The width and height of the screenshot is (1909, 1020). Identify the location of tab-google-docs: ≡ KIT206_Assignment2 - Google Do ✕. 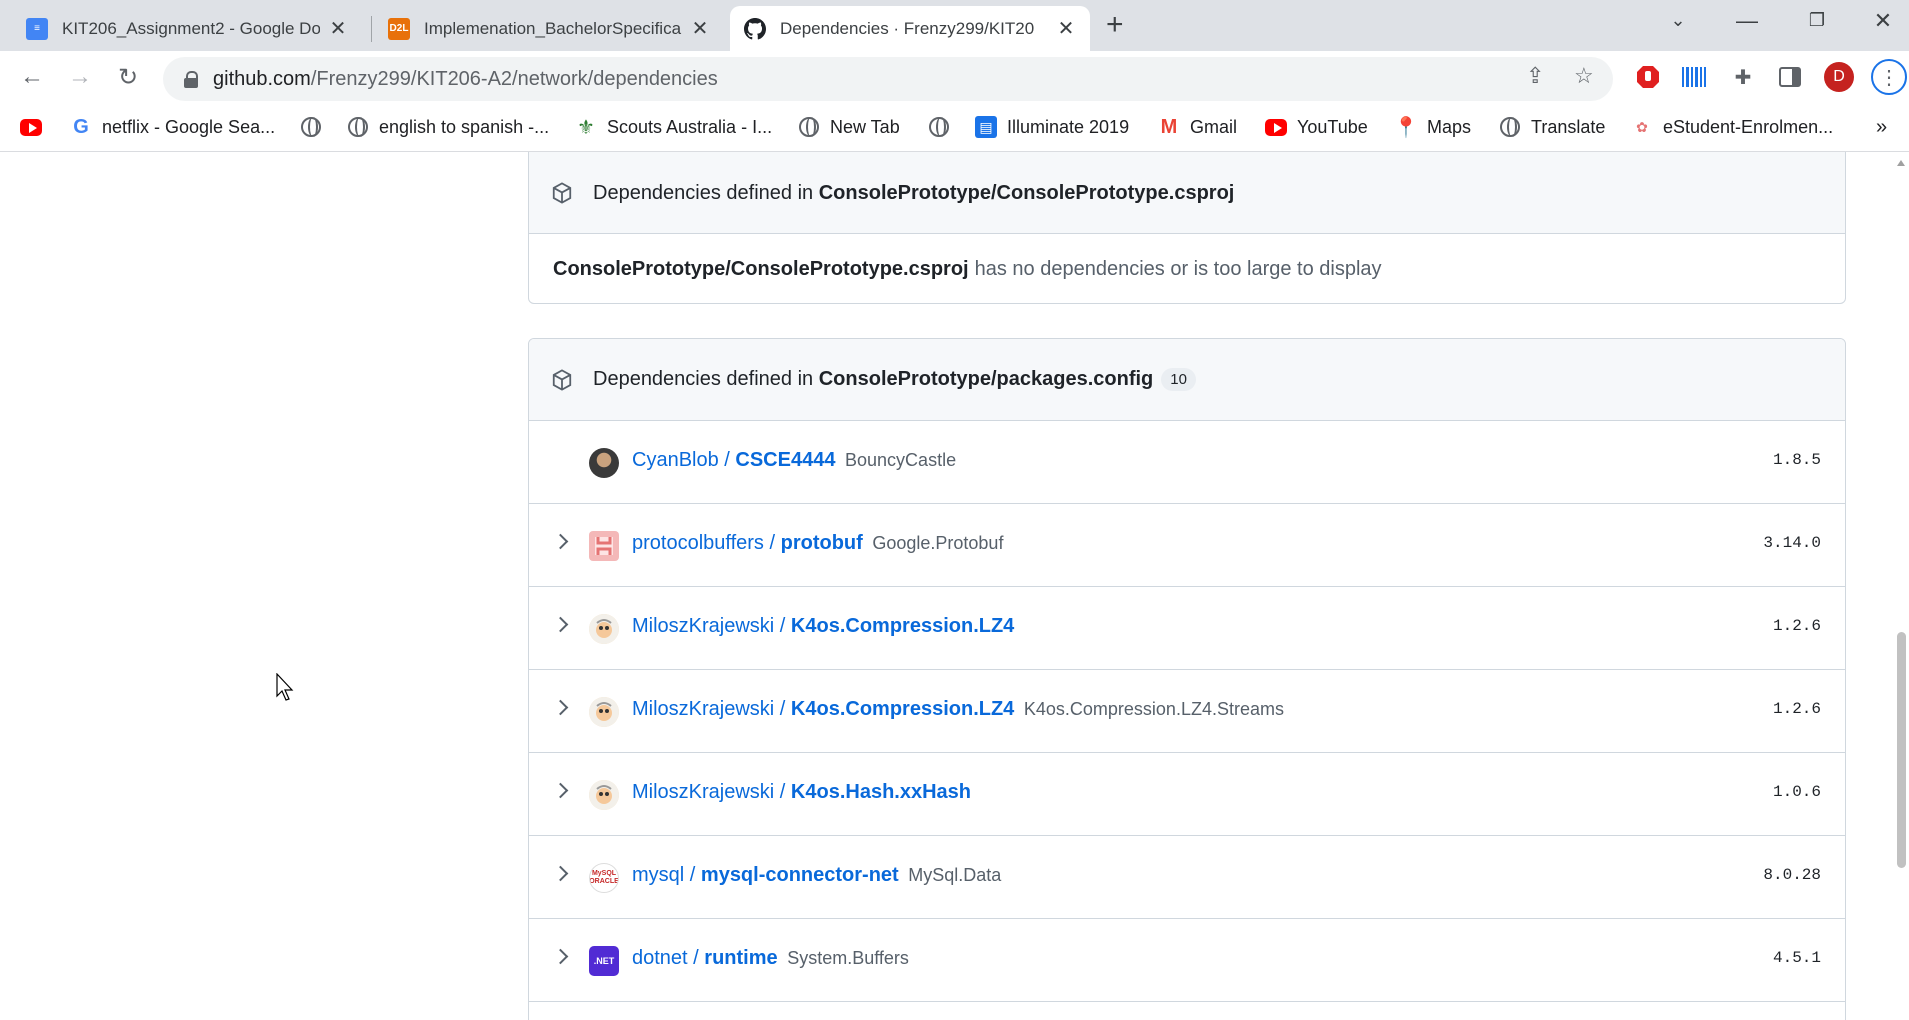
(187, 28).